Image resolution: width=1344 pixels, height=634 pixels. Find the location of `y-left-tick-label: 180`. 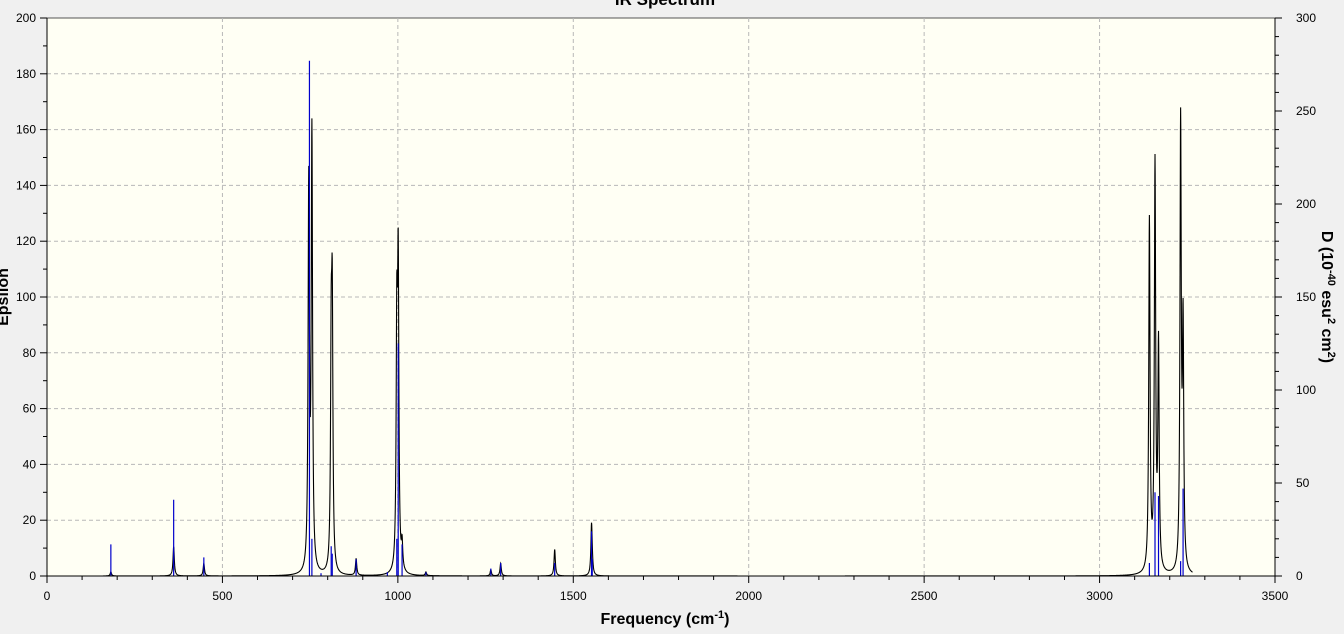

y-left-tick-label: 180 is located at coordinates (26, 74).